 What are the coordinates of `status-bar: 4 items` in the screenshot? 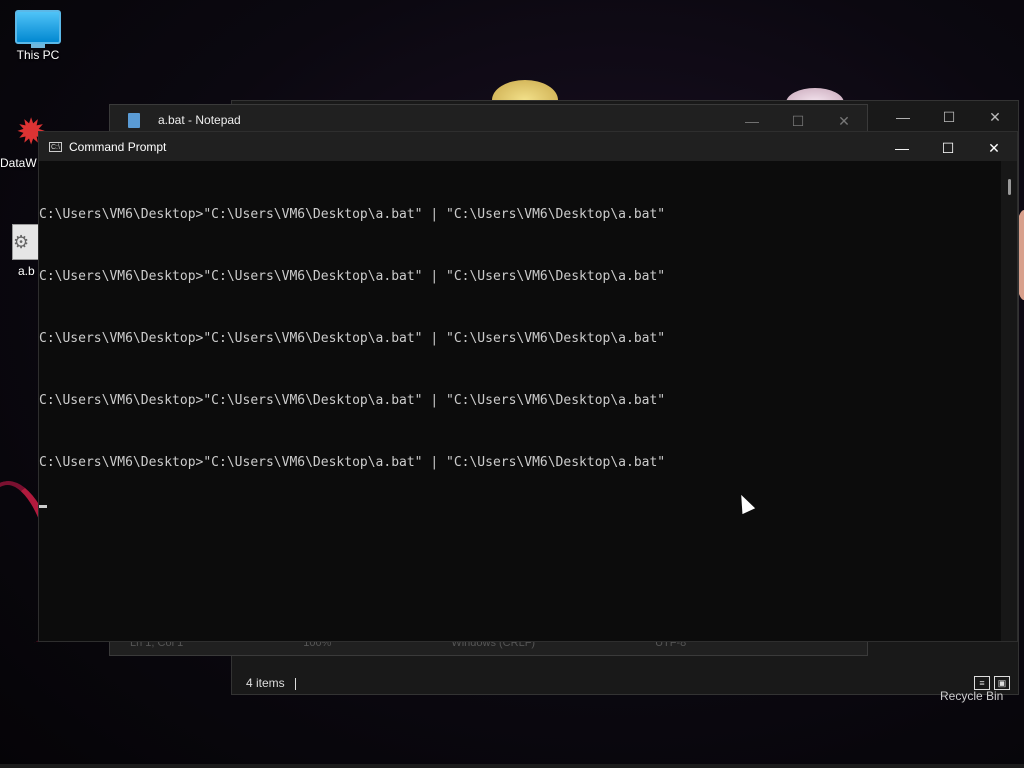 It's located at (271, 683).